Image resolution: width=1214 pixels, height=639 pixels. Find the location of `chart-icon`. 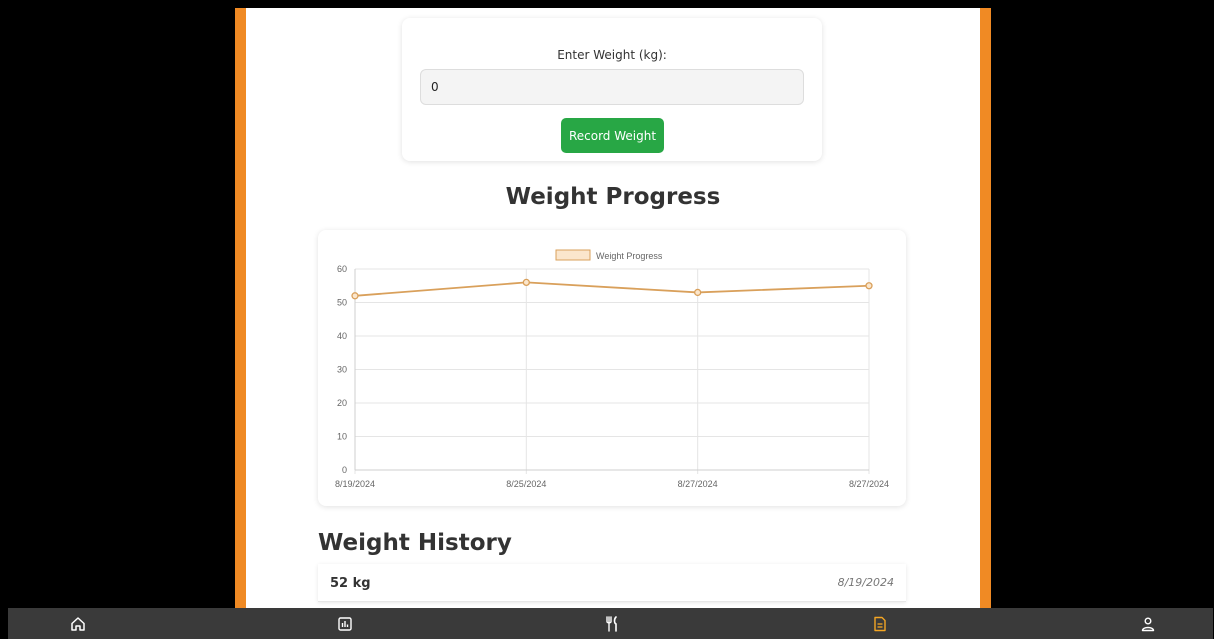

chart-icon is located at coordinates (345, 623).